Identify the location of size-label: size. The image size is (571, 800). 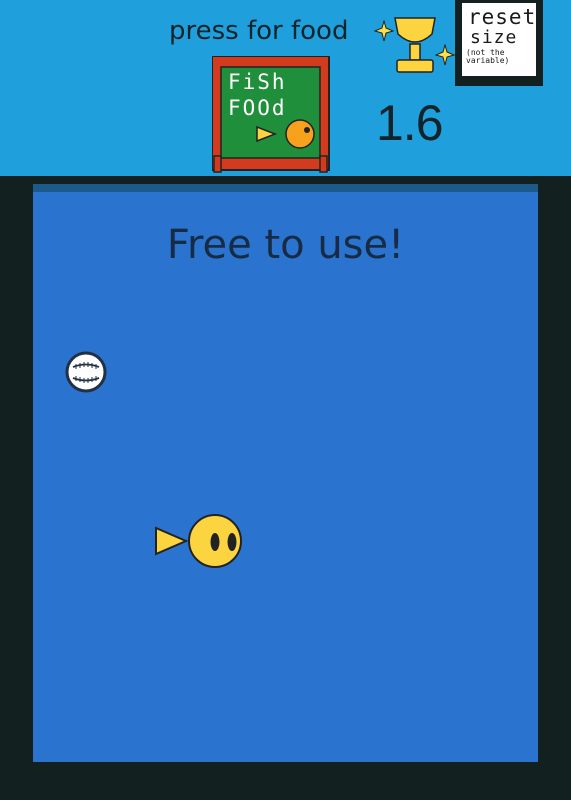
(494, 37).